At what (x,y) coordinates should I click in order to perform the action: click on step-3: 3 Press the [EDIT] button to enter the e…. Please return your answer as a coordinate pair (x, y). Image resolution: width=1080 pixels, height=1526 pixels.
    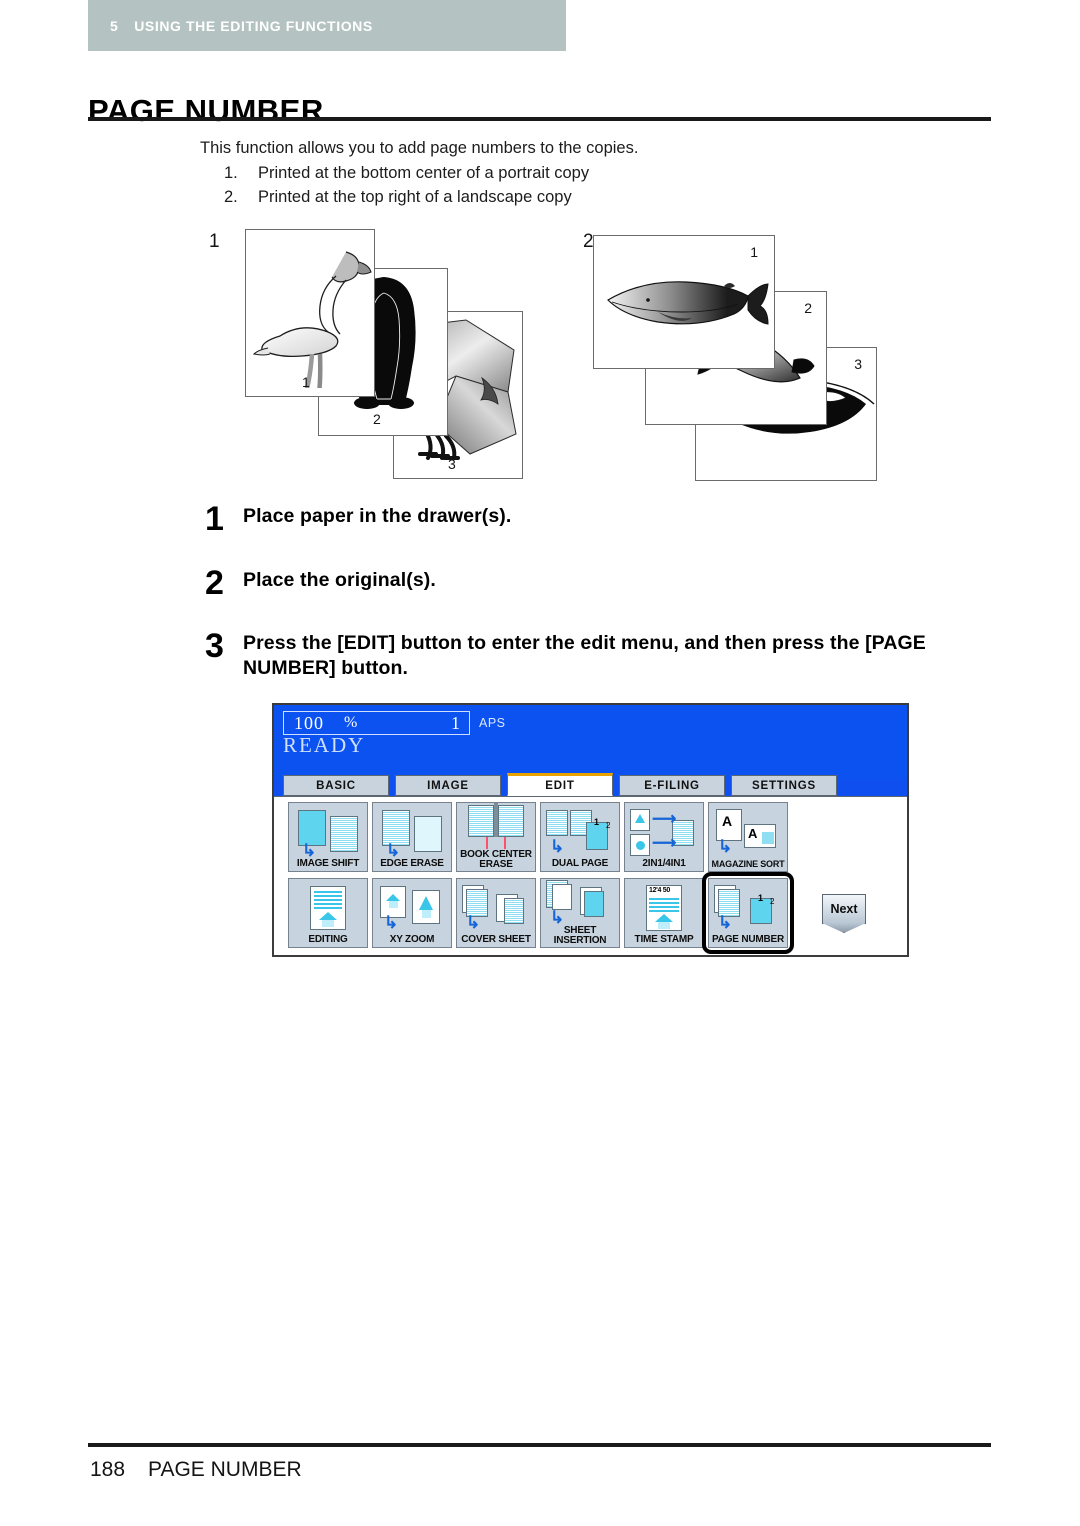
    Looking at the image, I should click on (600, 654).